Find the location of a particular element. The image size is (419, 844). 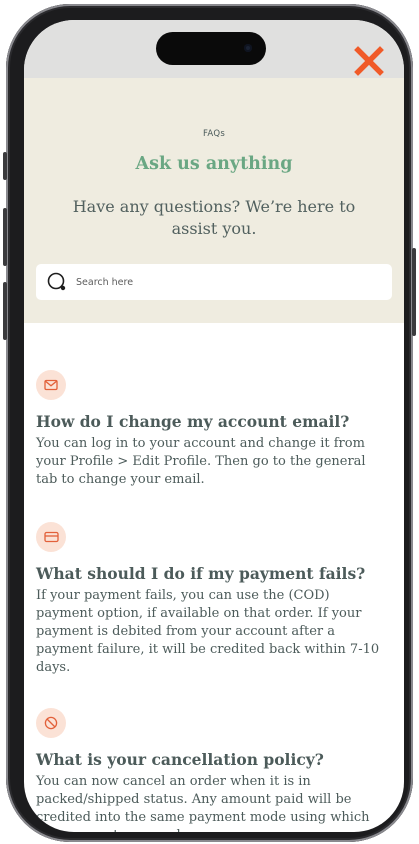

search-bar is located at coordinates (214, 282).